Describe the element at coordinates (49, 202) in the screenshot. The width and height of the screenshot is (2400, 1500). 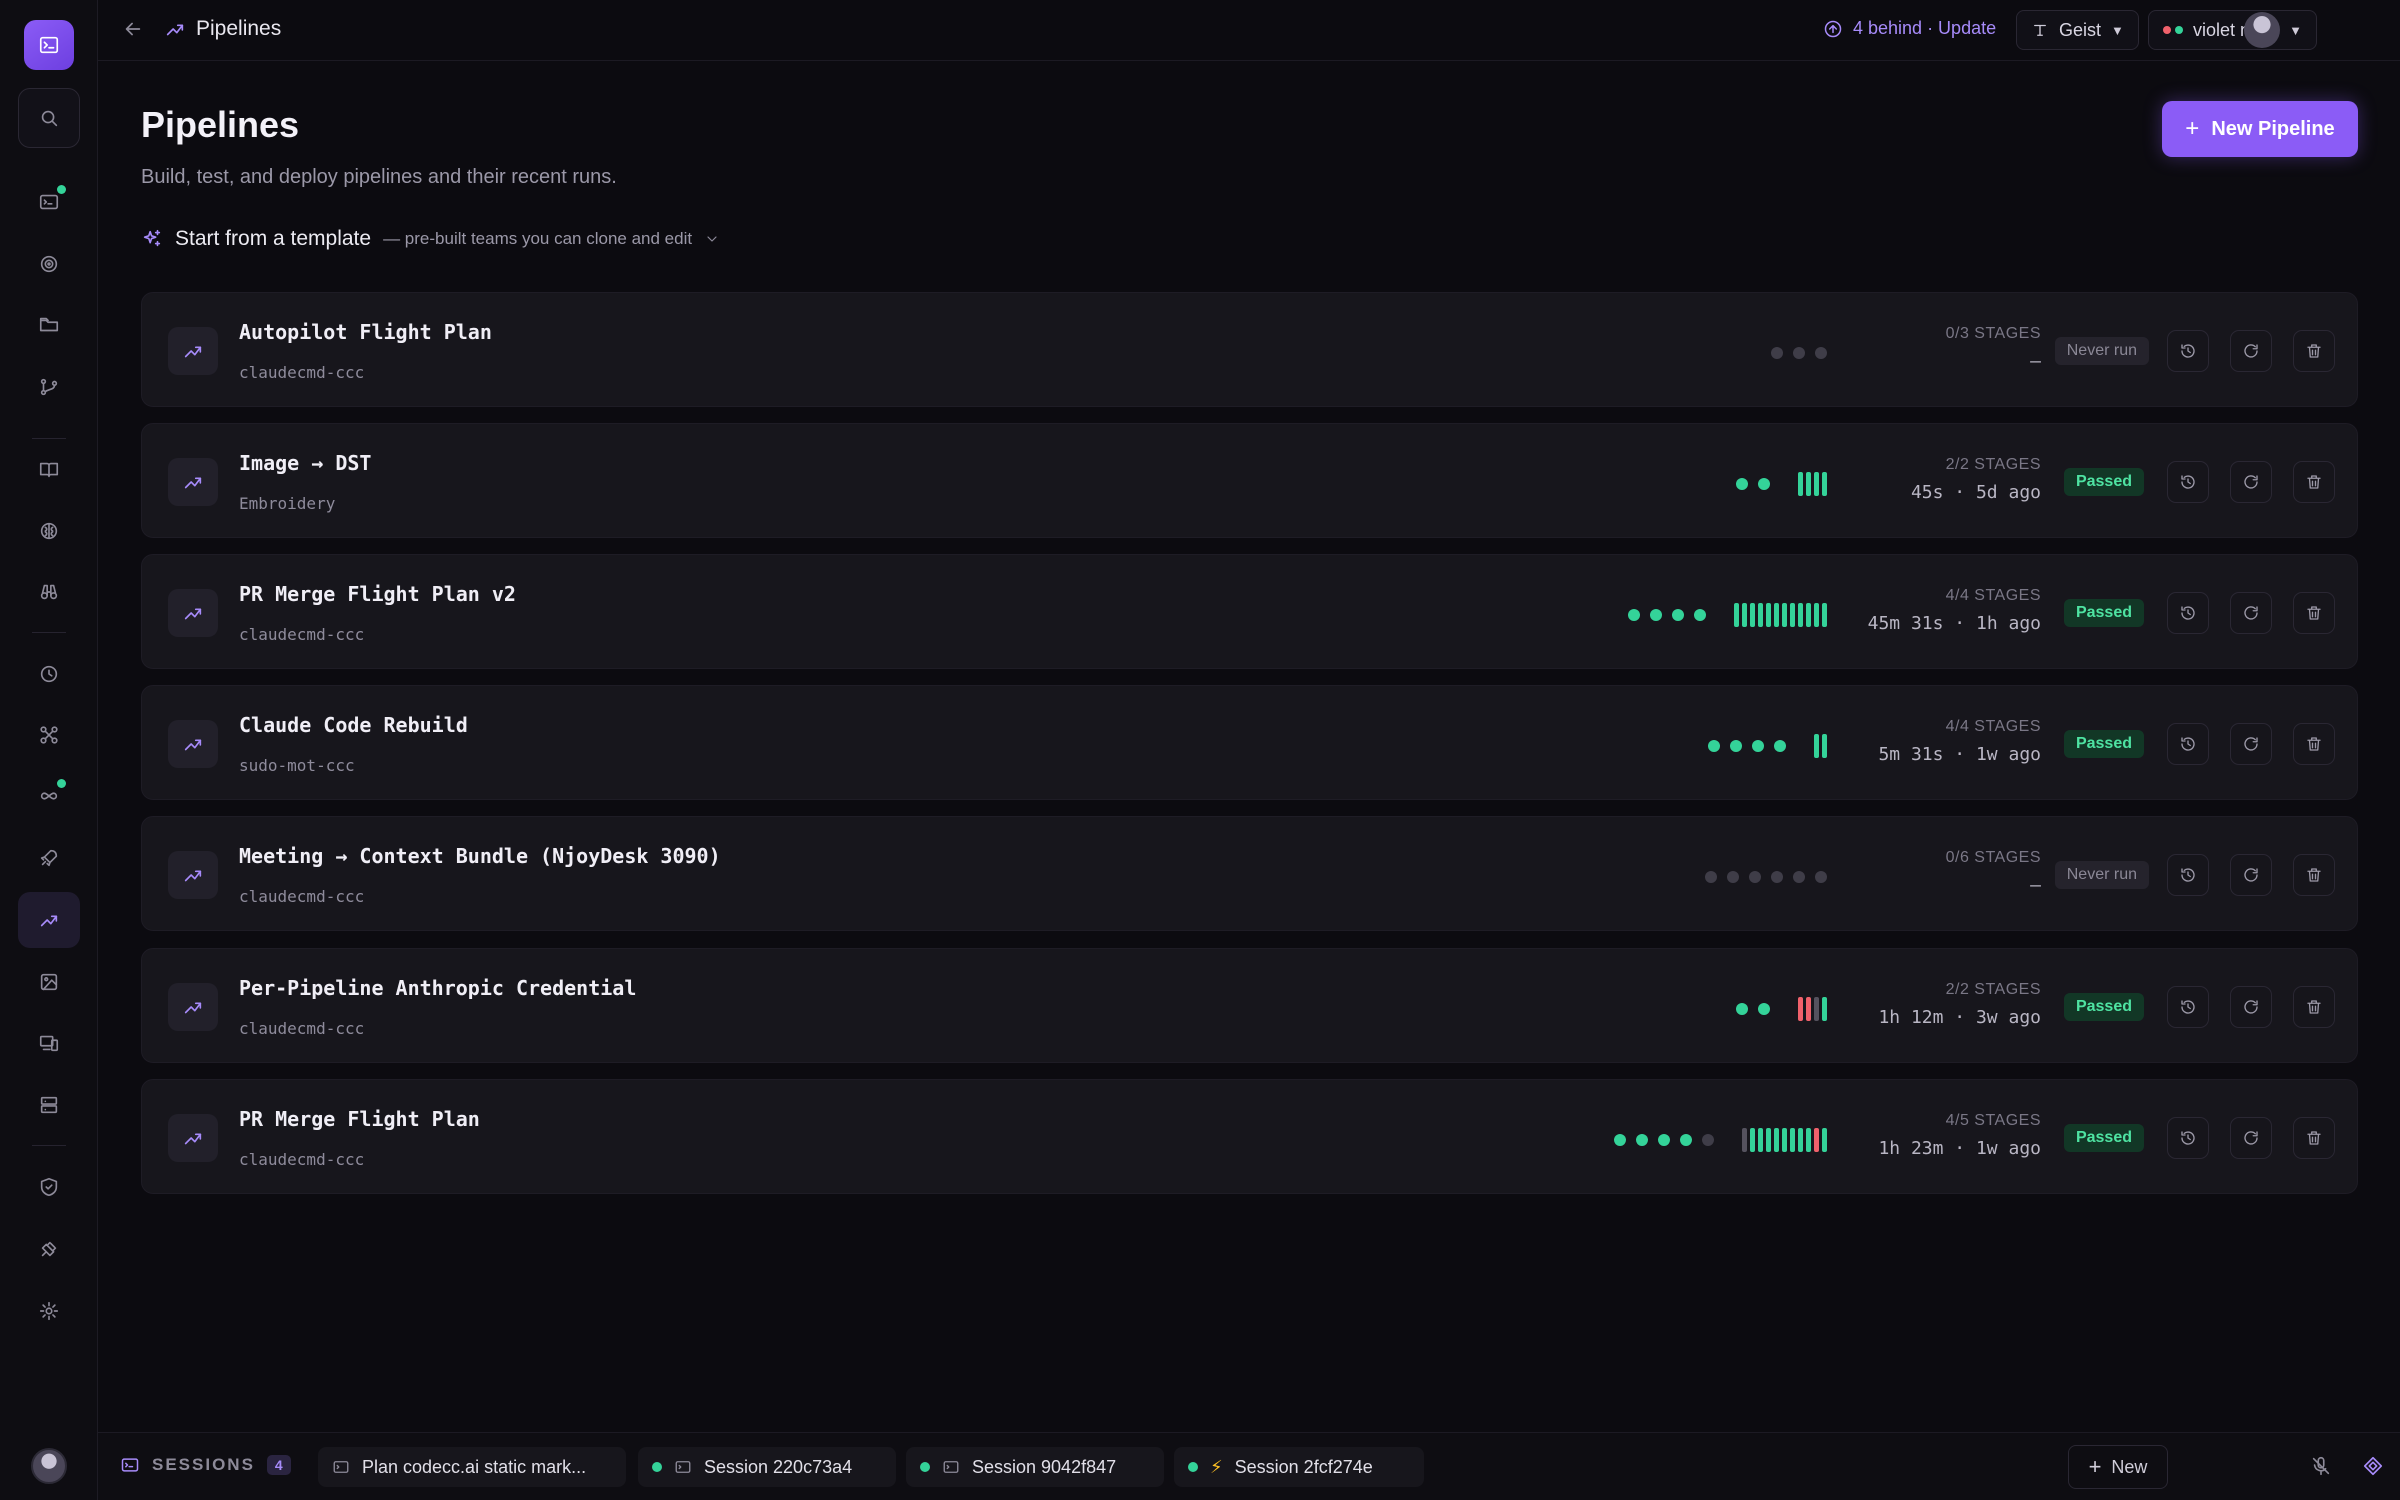
I see `sidebar-item-terminal` at that location.